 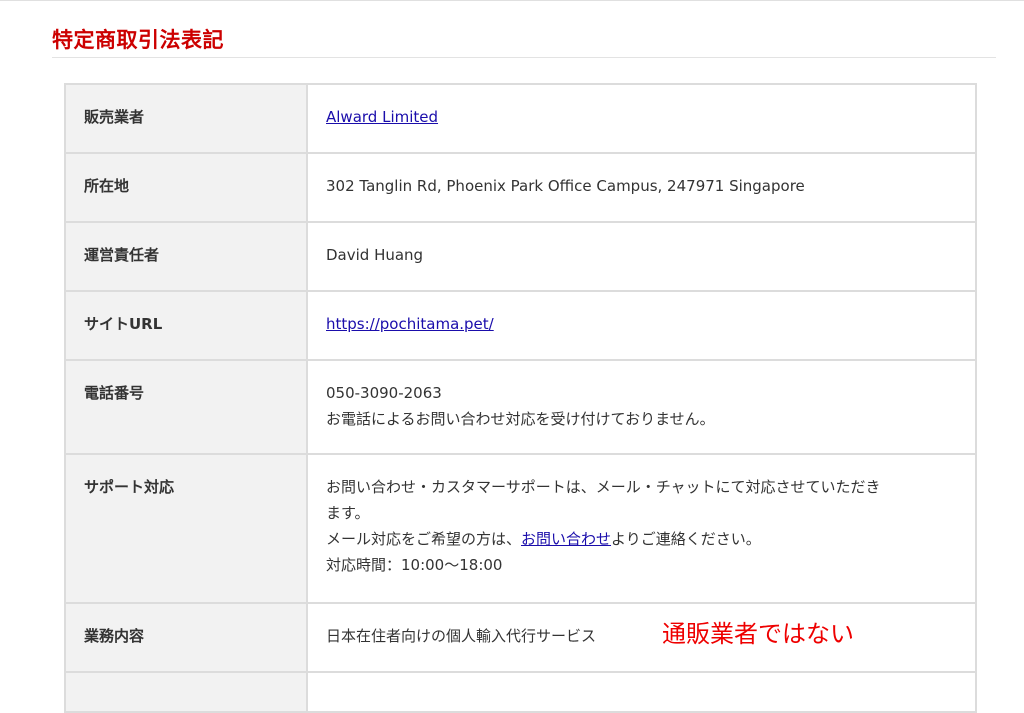 What do you see at coordinates (641, 325) in the screenshot?
I see `row-value: https://pochitama.pet/` at bounding box center [641, 325].